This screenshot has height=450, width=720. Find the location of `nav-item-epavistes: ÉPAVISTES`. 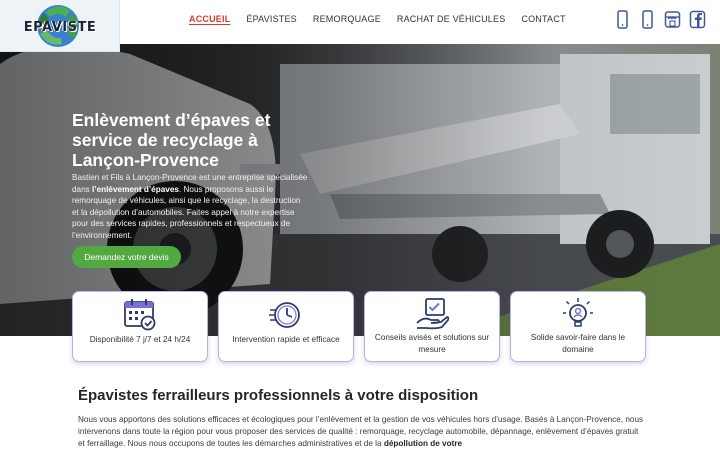

nav-item-epavistes: ÉPAVISTES is located at coordinates (271, 19).